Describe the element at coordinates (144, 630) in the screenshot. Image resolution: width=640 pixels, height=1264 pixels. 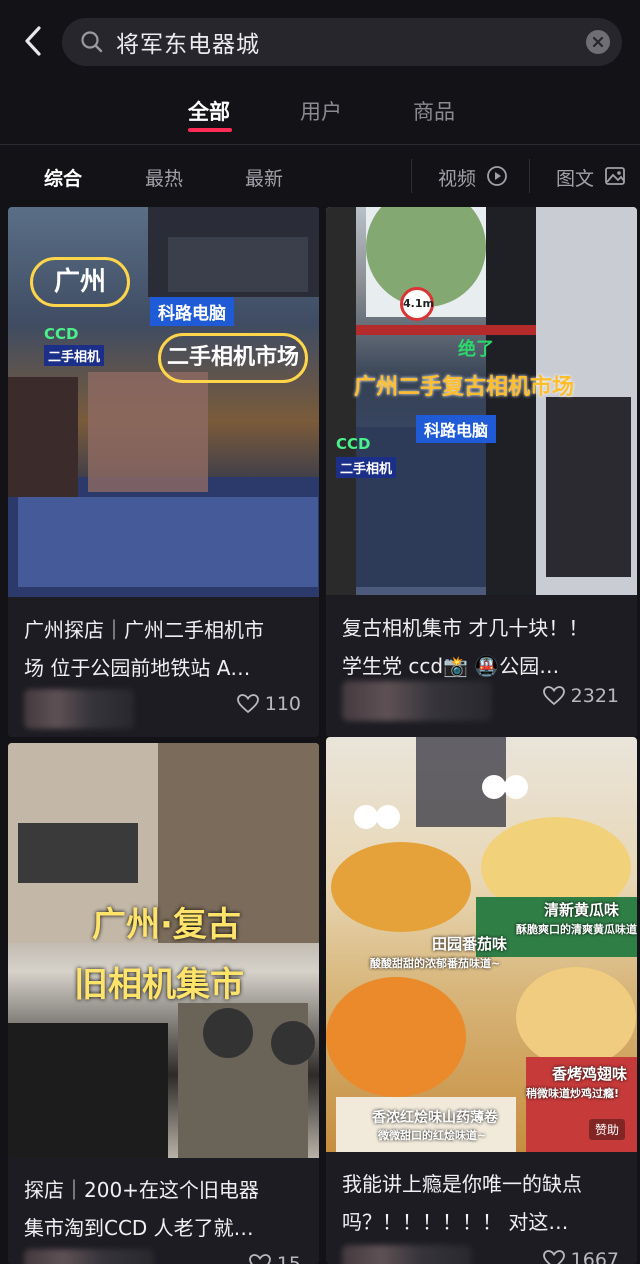
I see `card-title-line: 广州探店｜广州二手相机市` at that location.